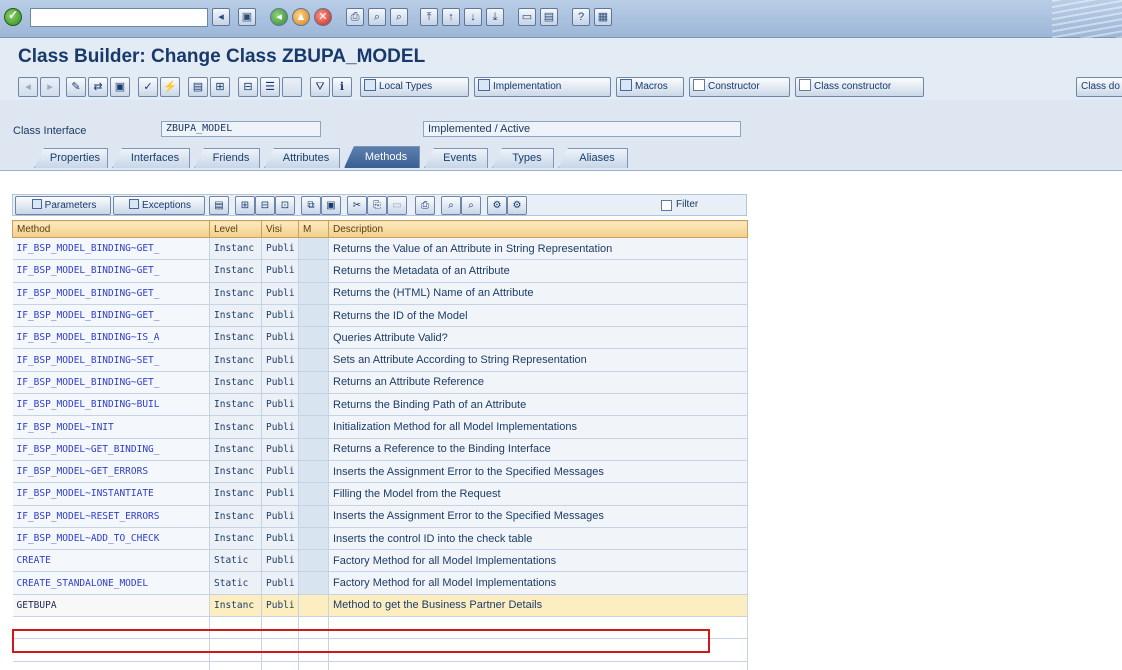 This screenshot has width=1122, height=670. I want to click on level-cell: Static, so click(235, 583).